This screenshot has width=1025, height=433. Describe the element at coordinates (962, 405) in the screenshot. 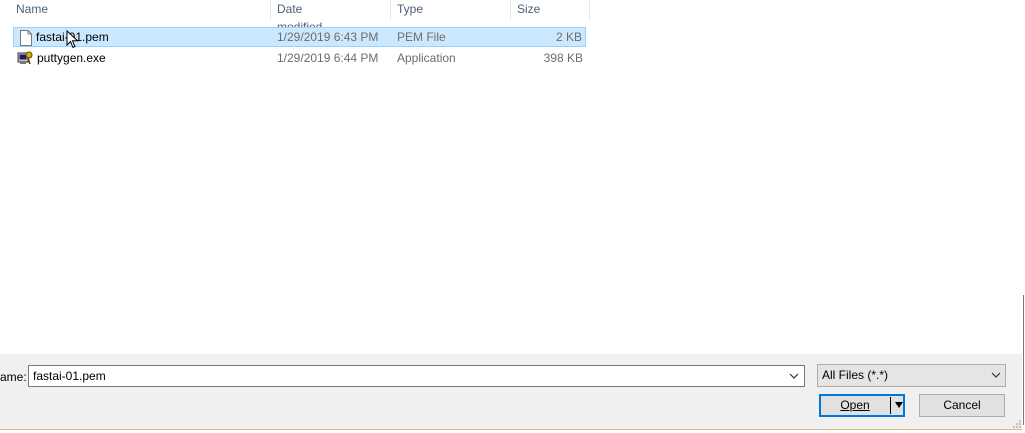

I see `cancel-button: Cancel` at that location.